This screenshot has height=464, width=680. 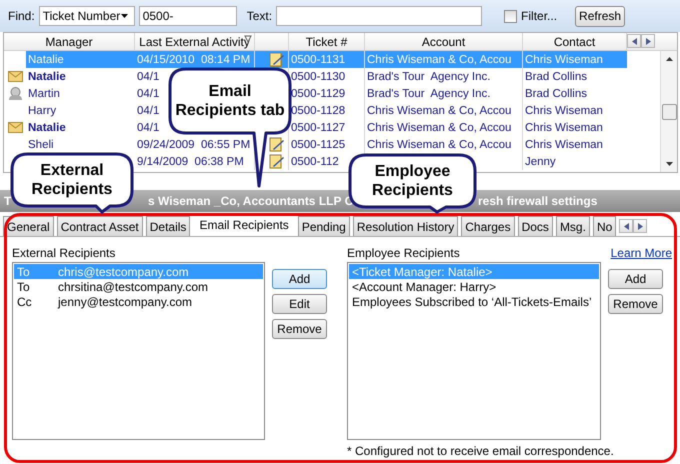 What do you see at coordinates (248, 39) in the screenshot?
I see `sort-icon` at bounding box center [248, 39].